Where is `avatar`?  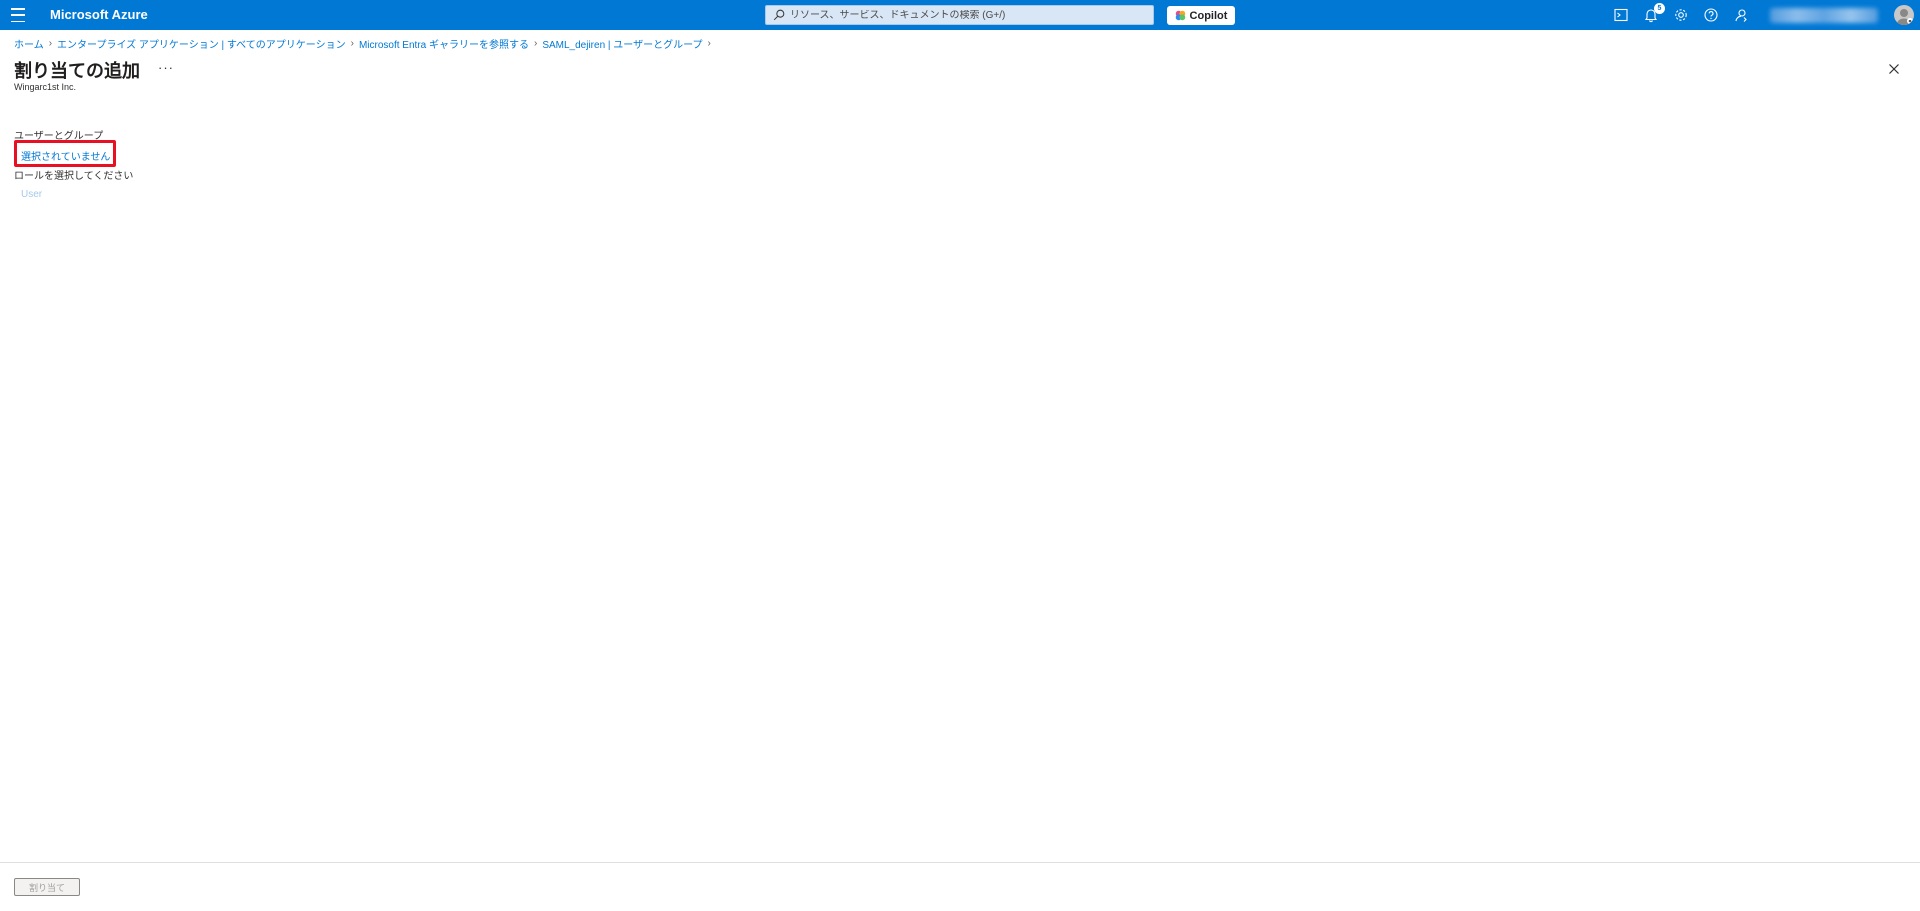 avatar is located at coordinates (1904, 15).